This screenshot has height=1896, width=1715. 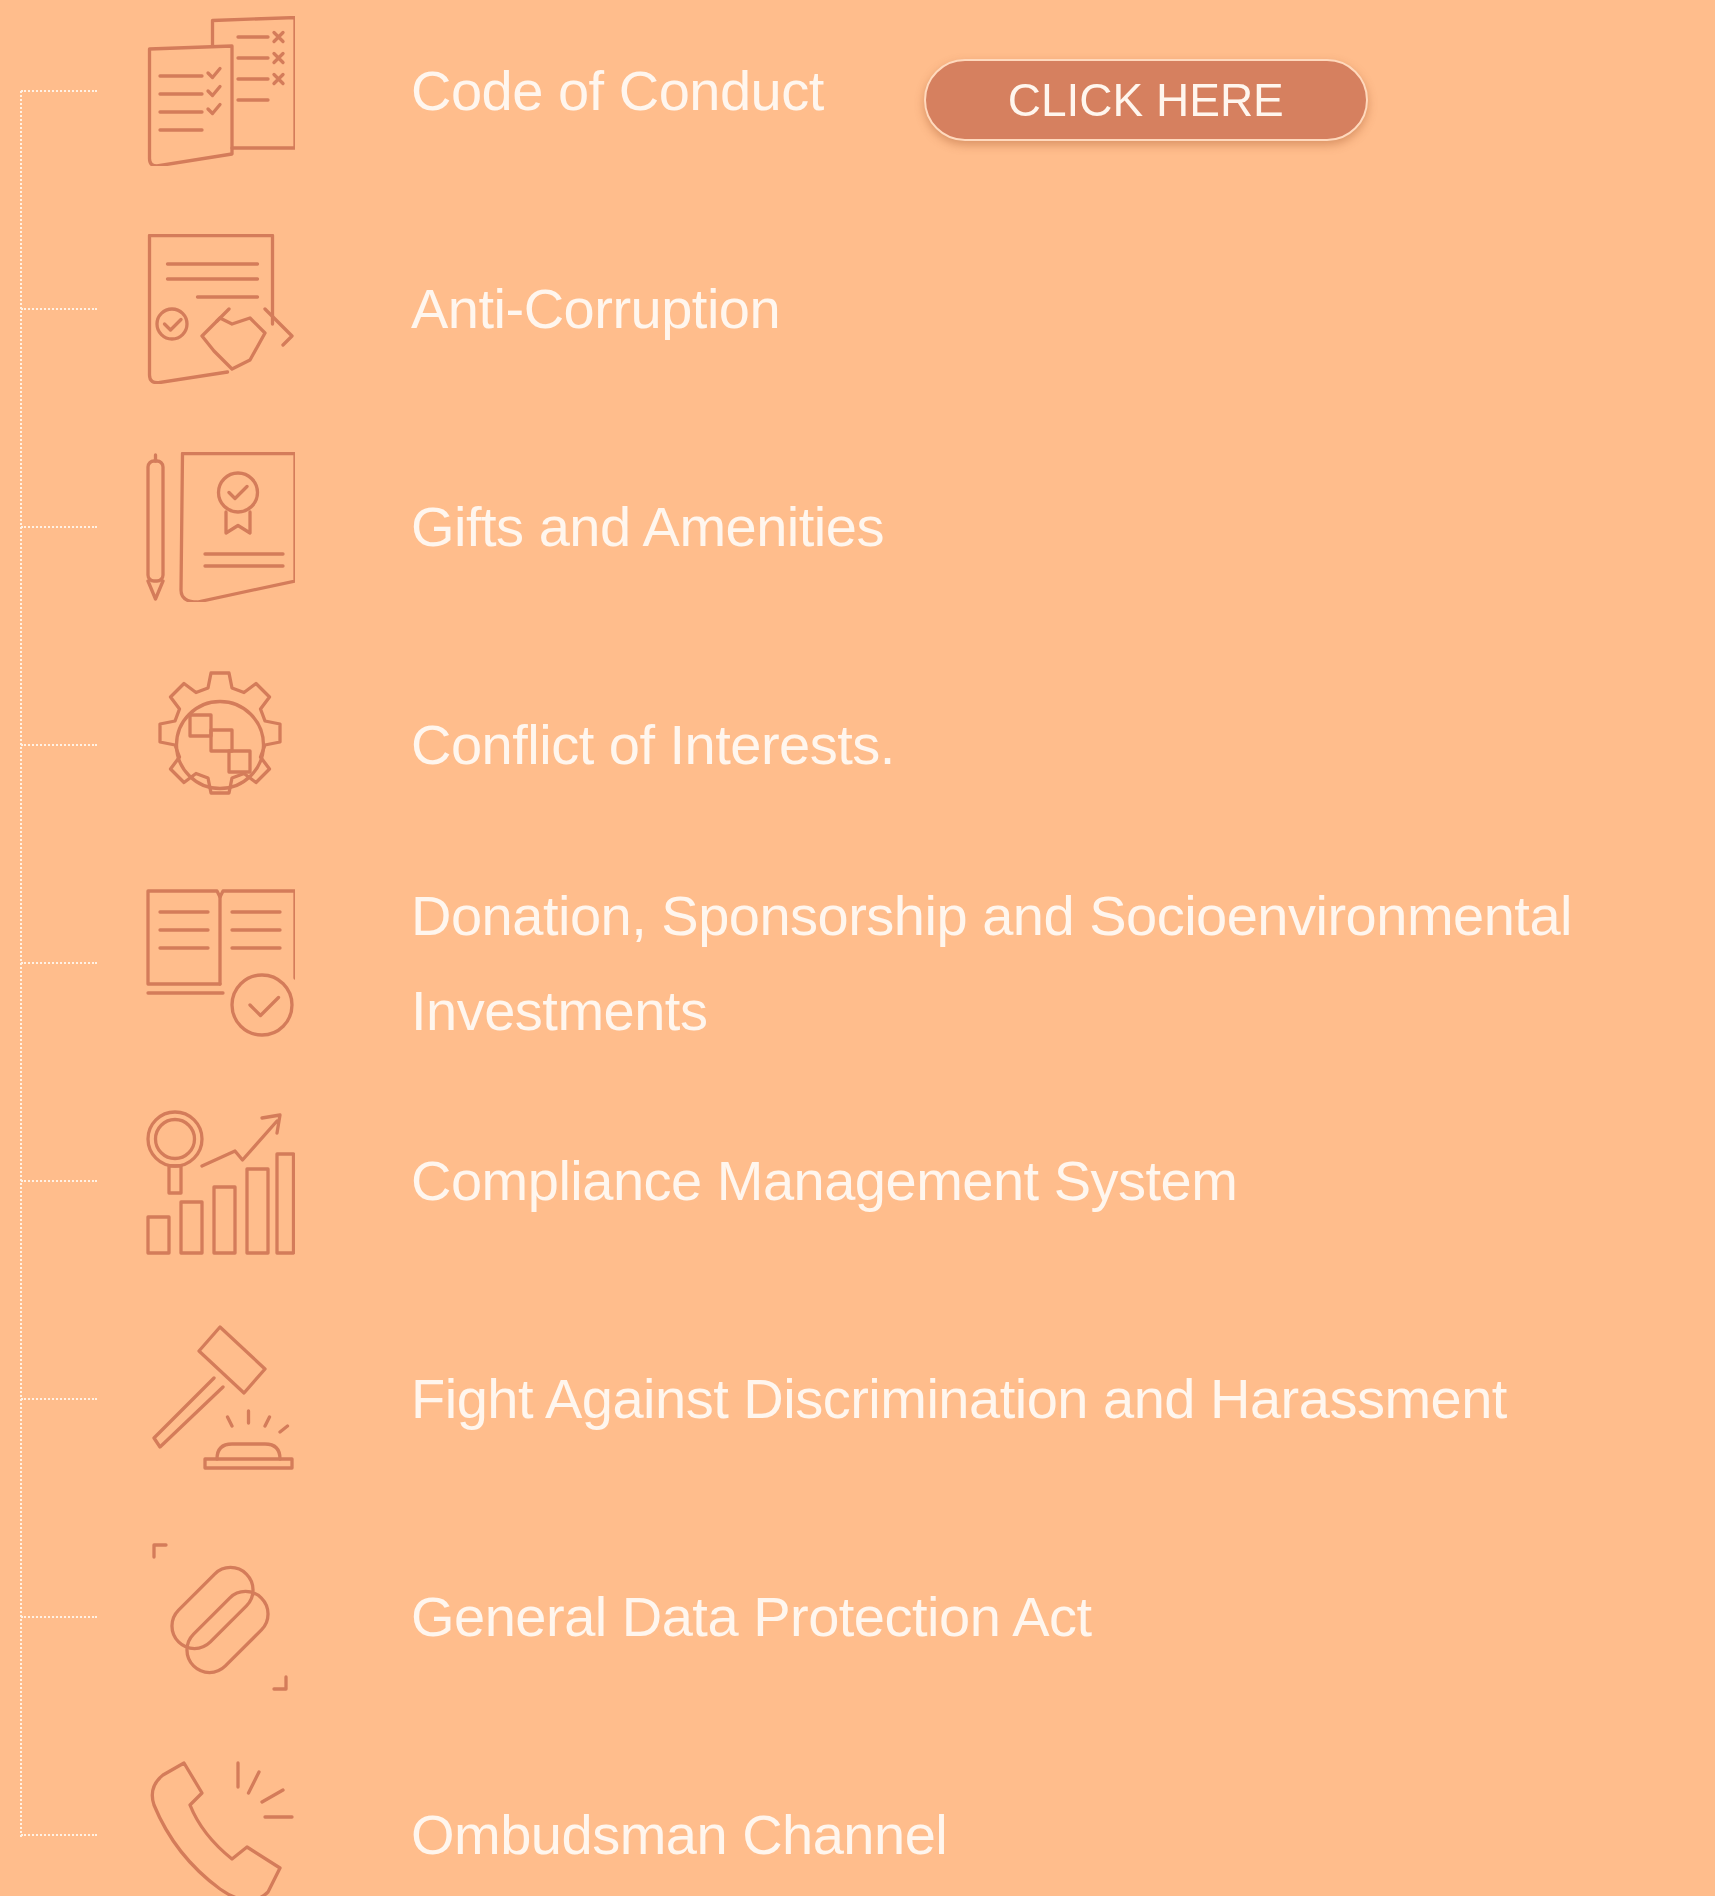 What do you see at coordinates (959, 1399) in the screenshot?
I see `item-title: Fight Against Discrimination and Harassment` at bounding box center [959, 1399].